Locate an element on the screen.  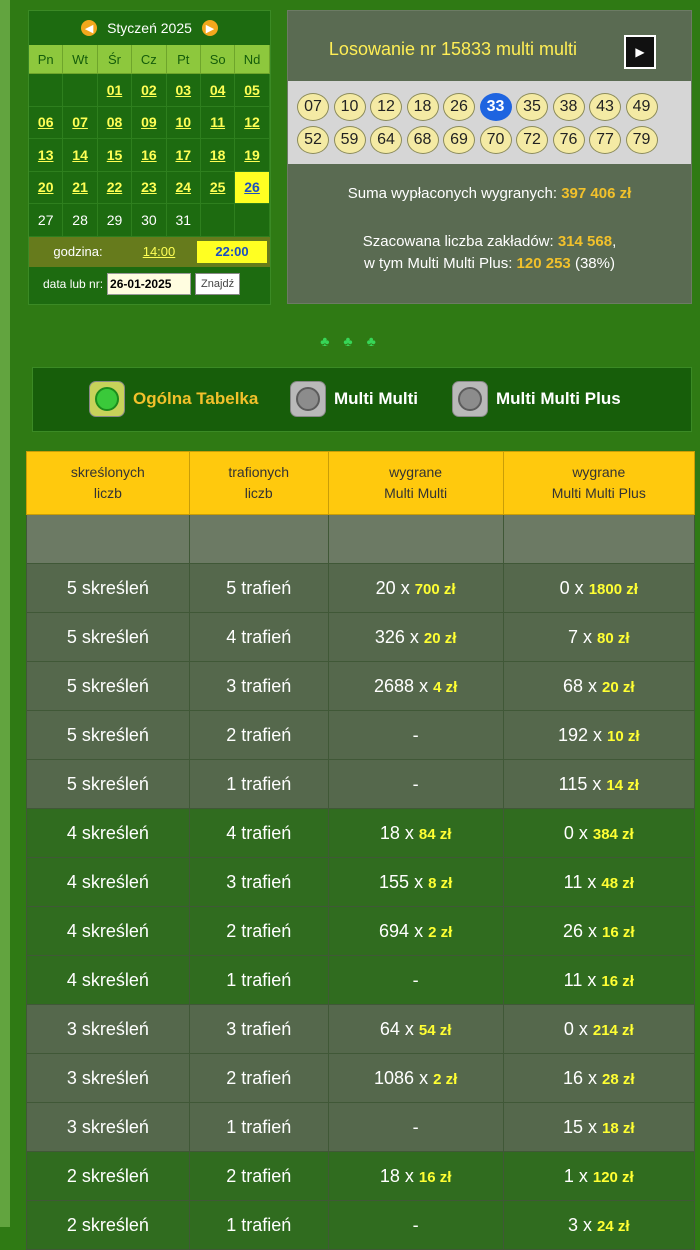
weekday-header: Wt is located at coordinates (80, 59).